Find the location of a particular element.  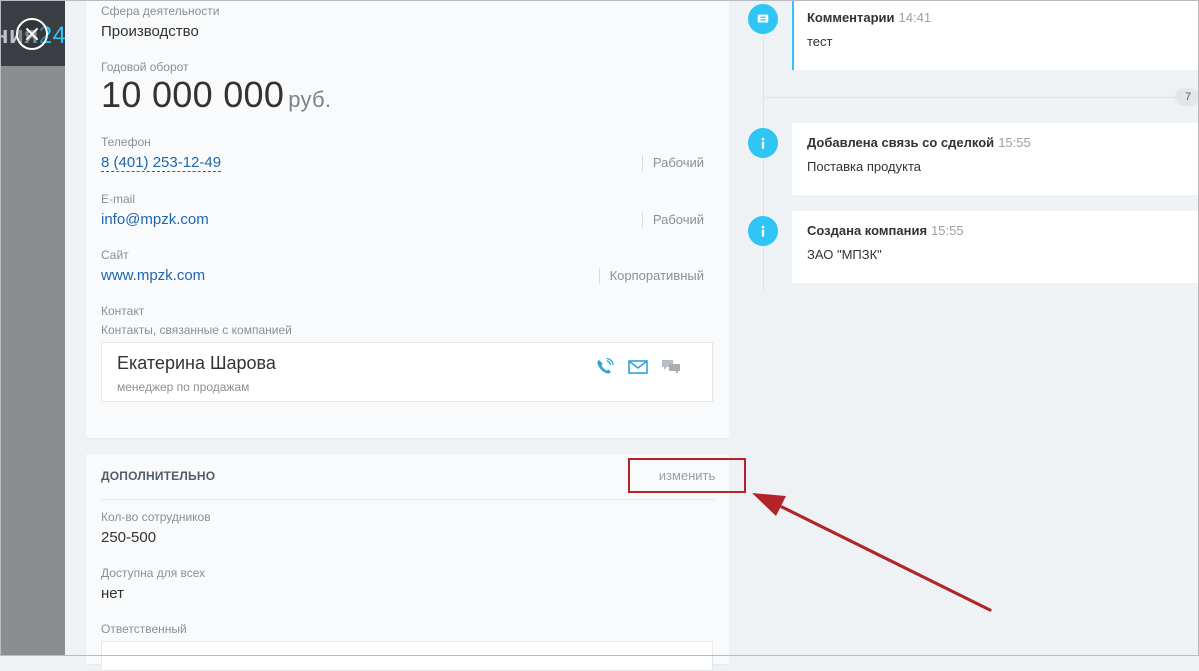

contact-name: Екатерина Шарова is located at coordinates (196, 363).